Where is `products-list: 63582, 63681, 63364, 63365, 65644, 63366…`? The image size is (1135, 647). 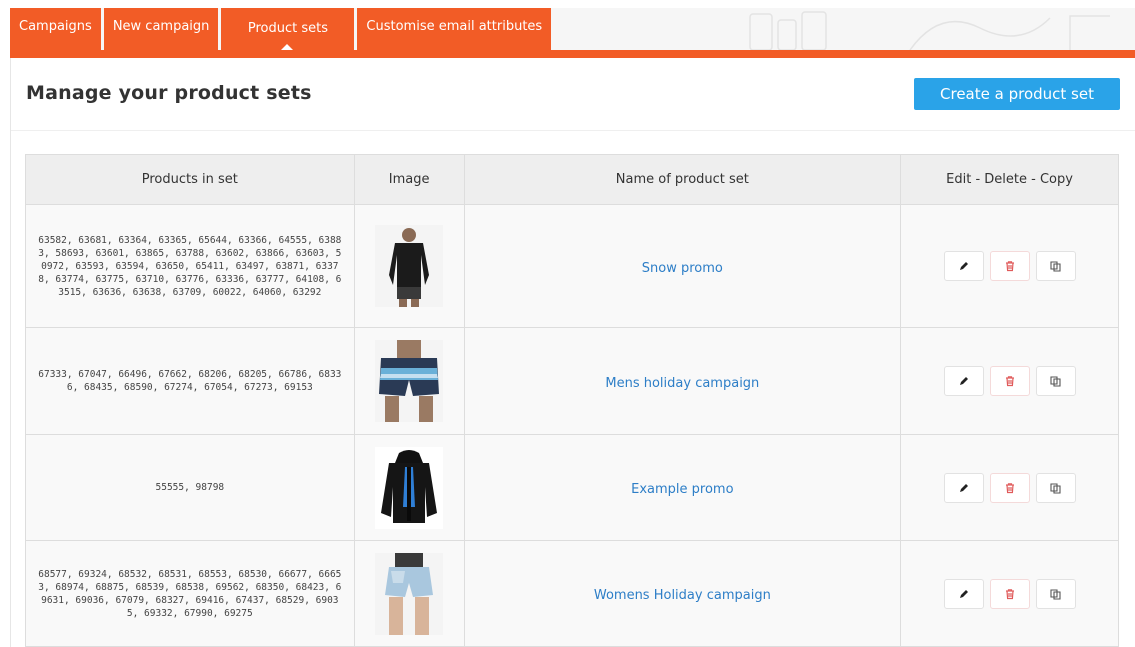 products-list: 63582, 63681, 63364, 63365, 65644, 63366… is located at coordinates (190, 266).